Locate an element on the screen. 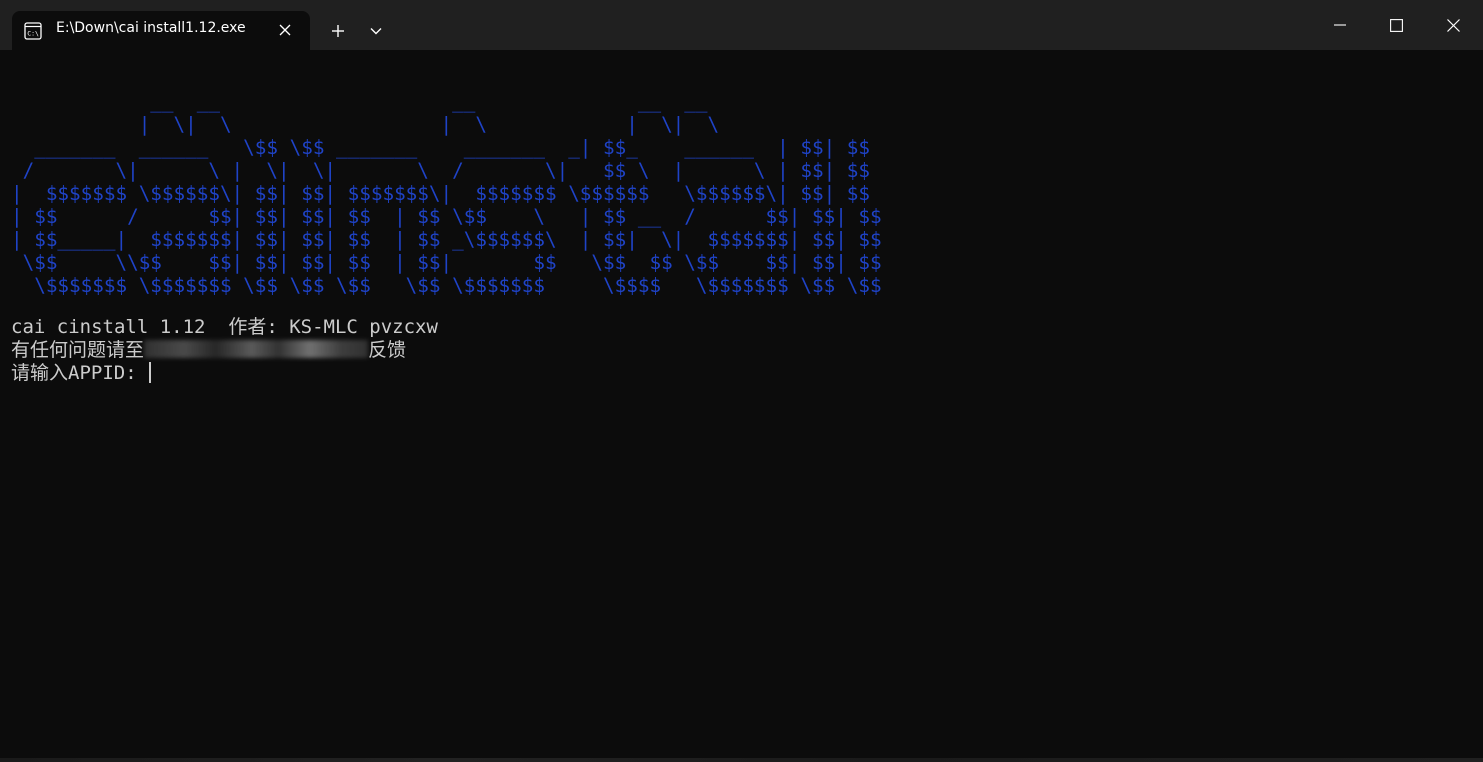  tab-active: C:\ E:\Down\cai install1.12.exe is located at coordinates (161, 30).